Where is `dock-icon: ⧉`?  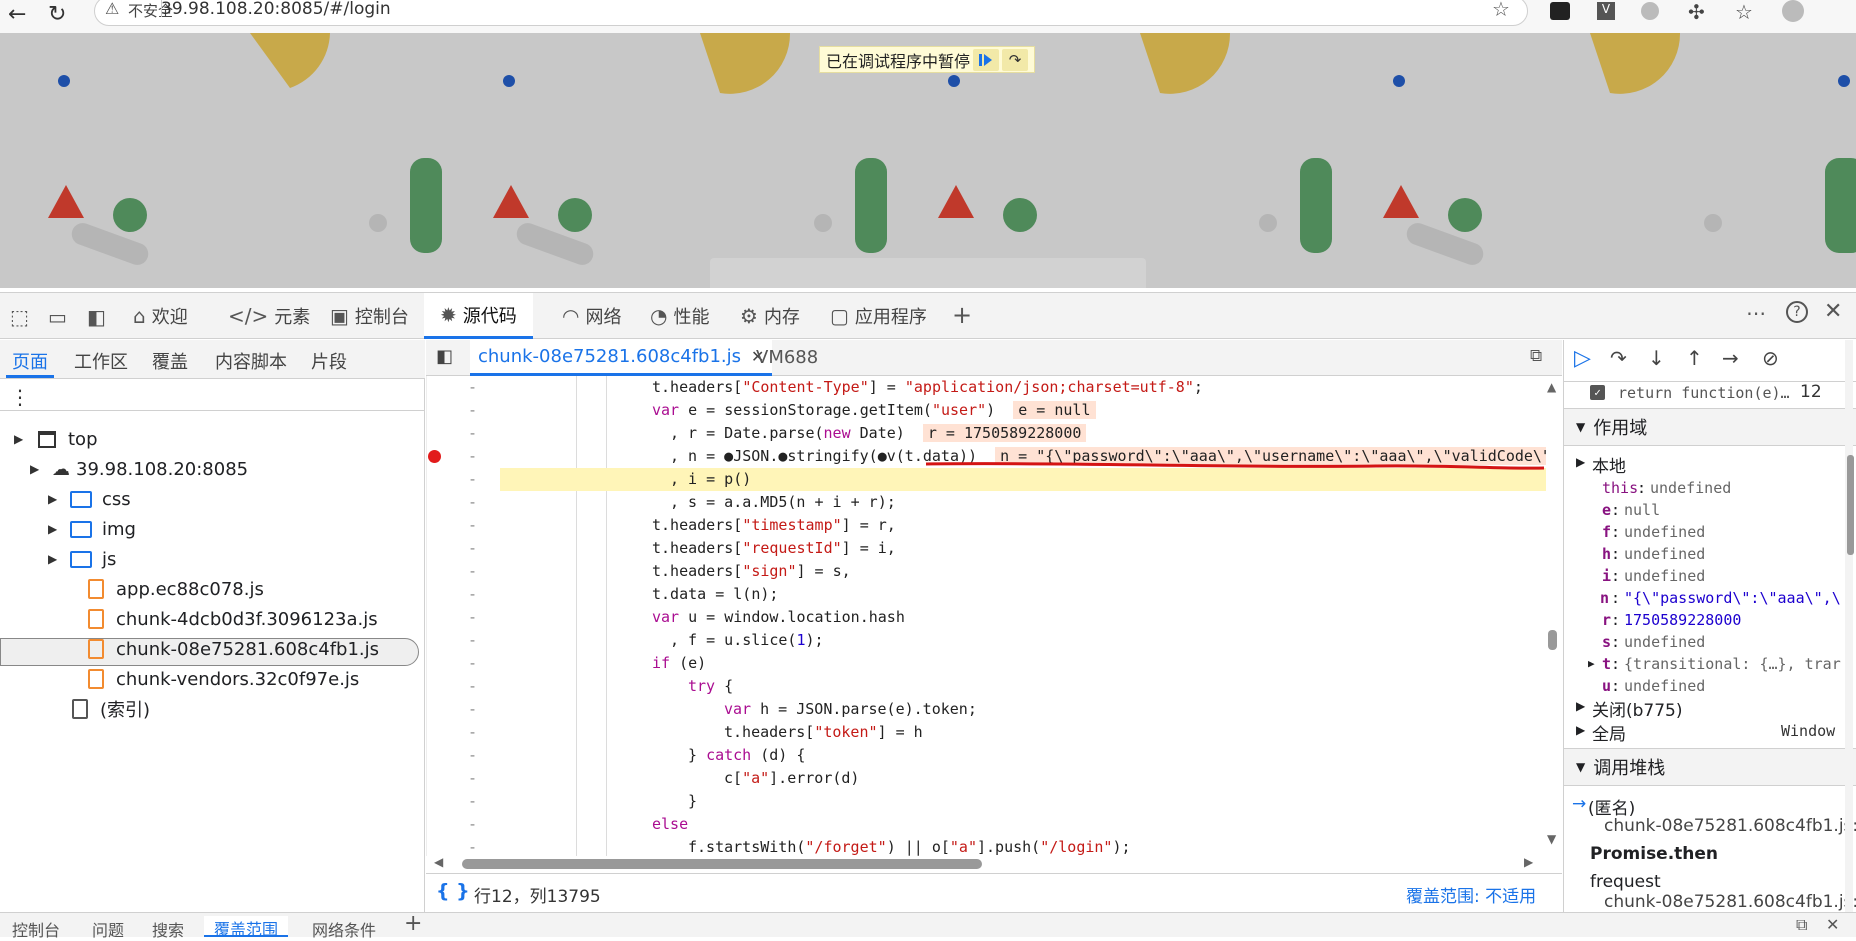 dock-icon: ⧉ is located at coordinates (1801, 925).